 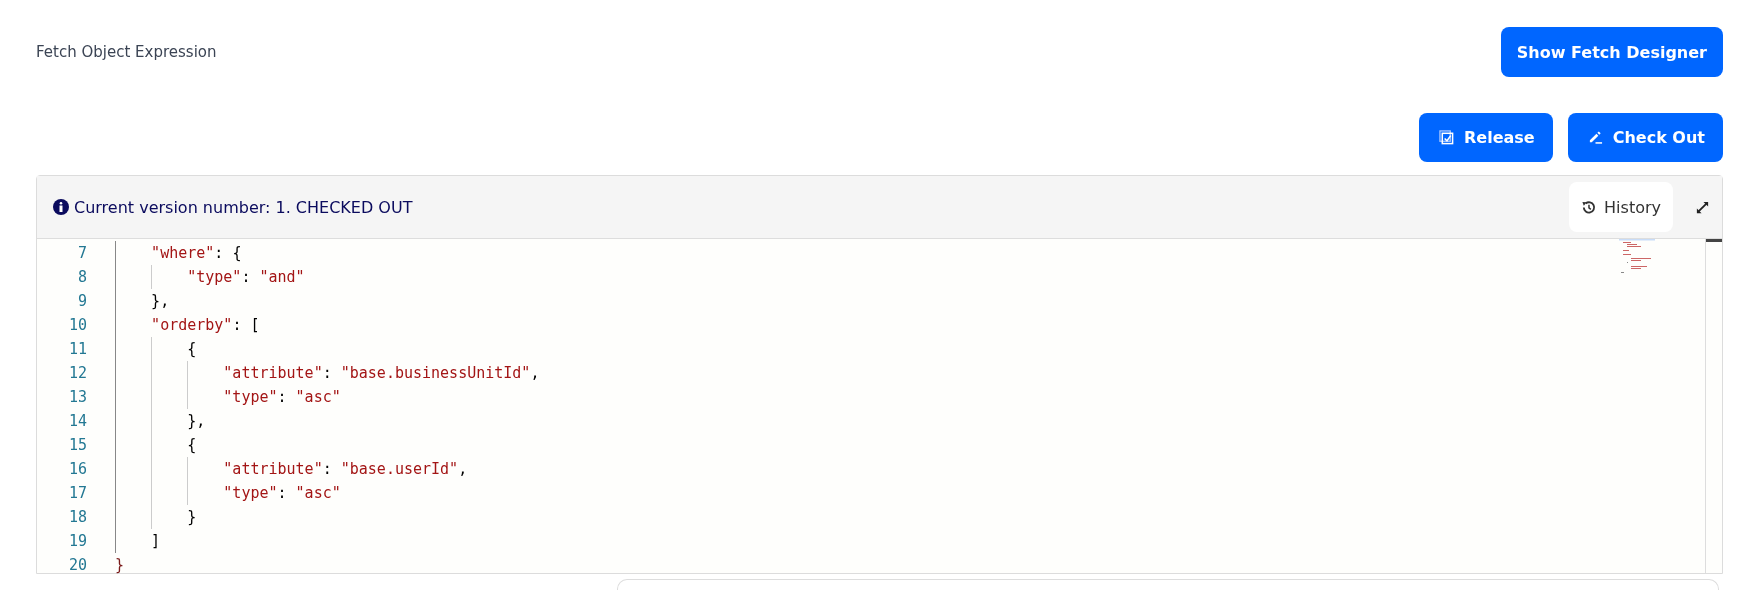 What do you see at coordinates (205, 325) in the screenshot?
I see `code-line: "orderby": [` at bounding box center [205, 325].